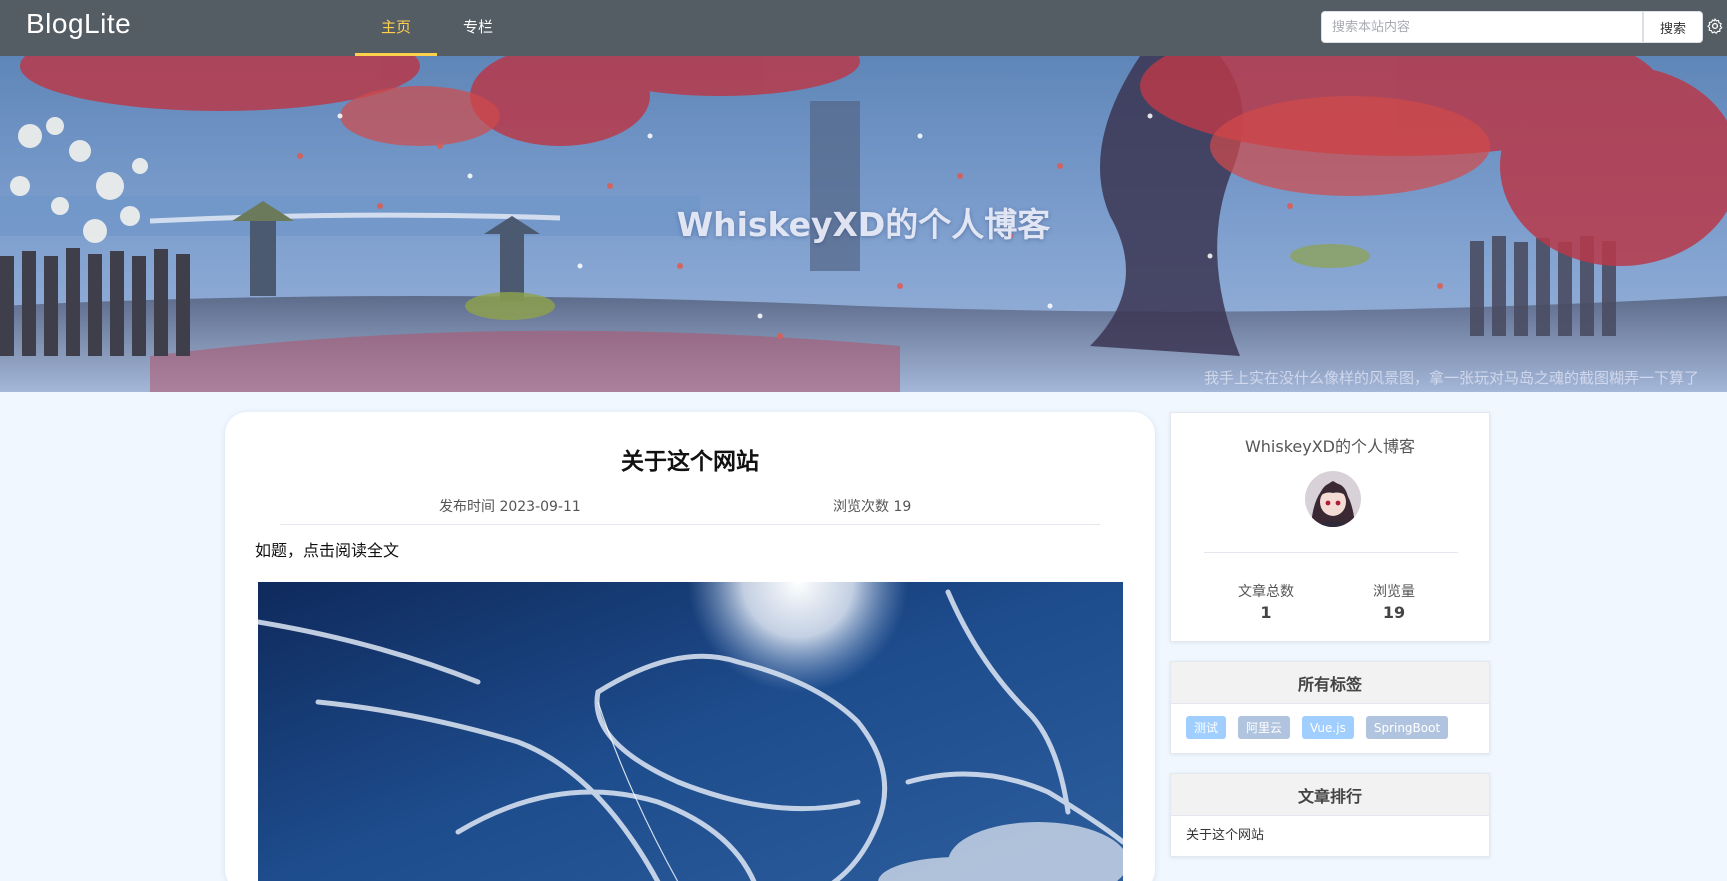  I want to click on gear-icon, so click(1715, 26).